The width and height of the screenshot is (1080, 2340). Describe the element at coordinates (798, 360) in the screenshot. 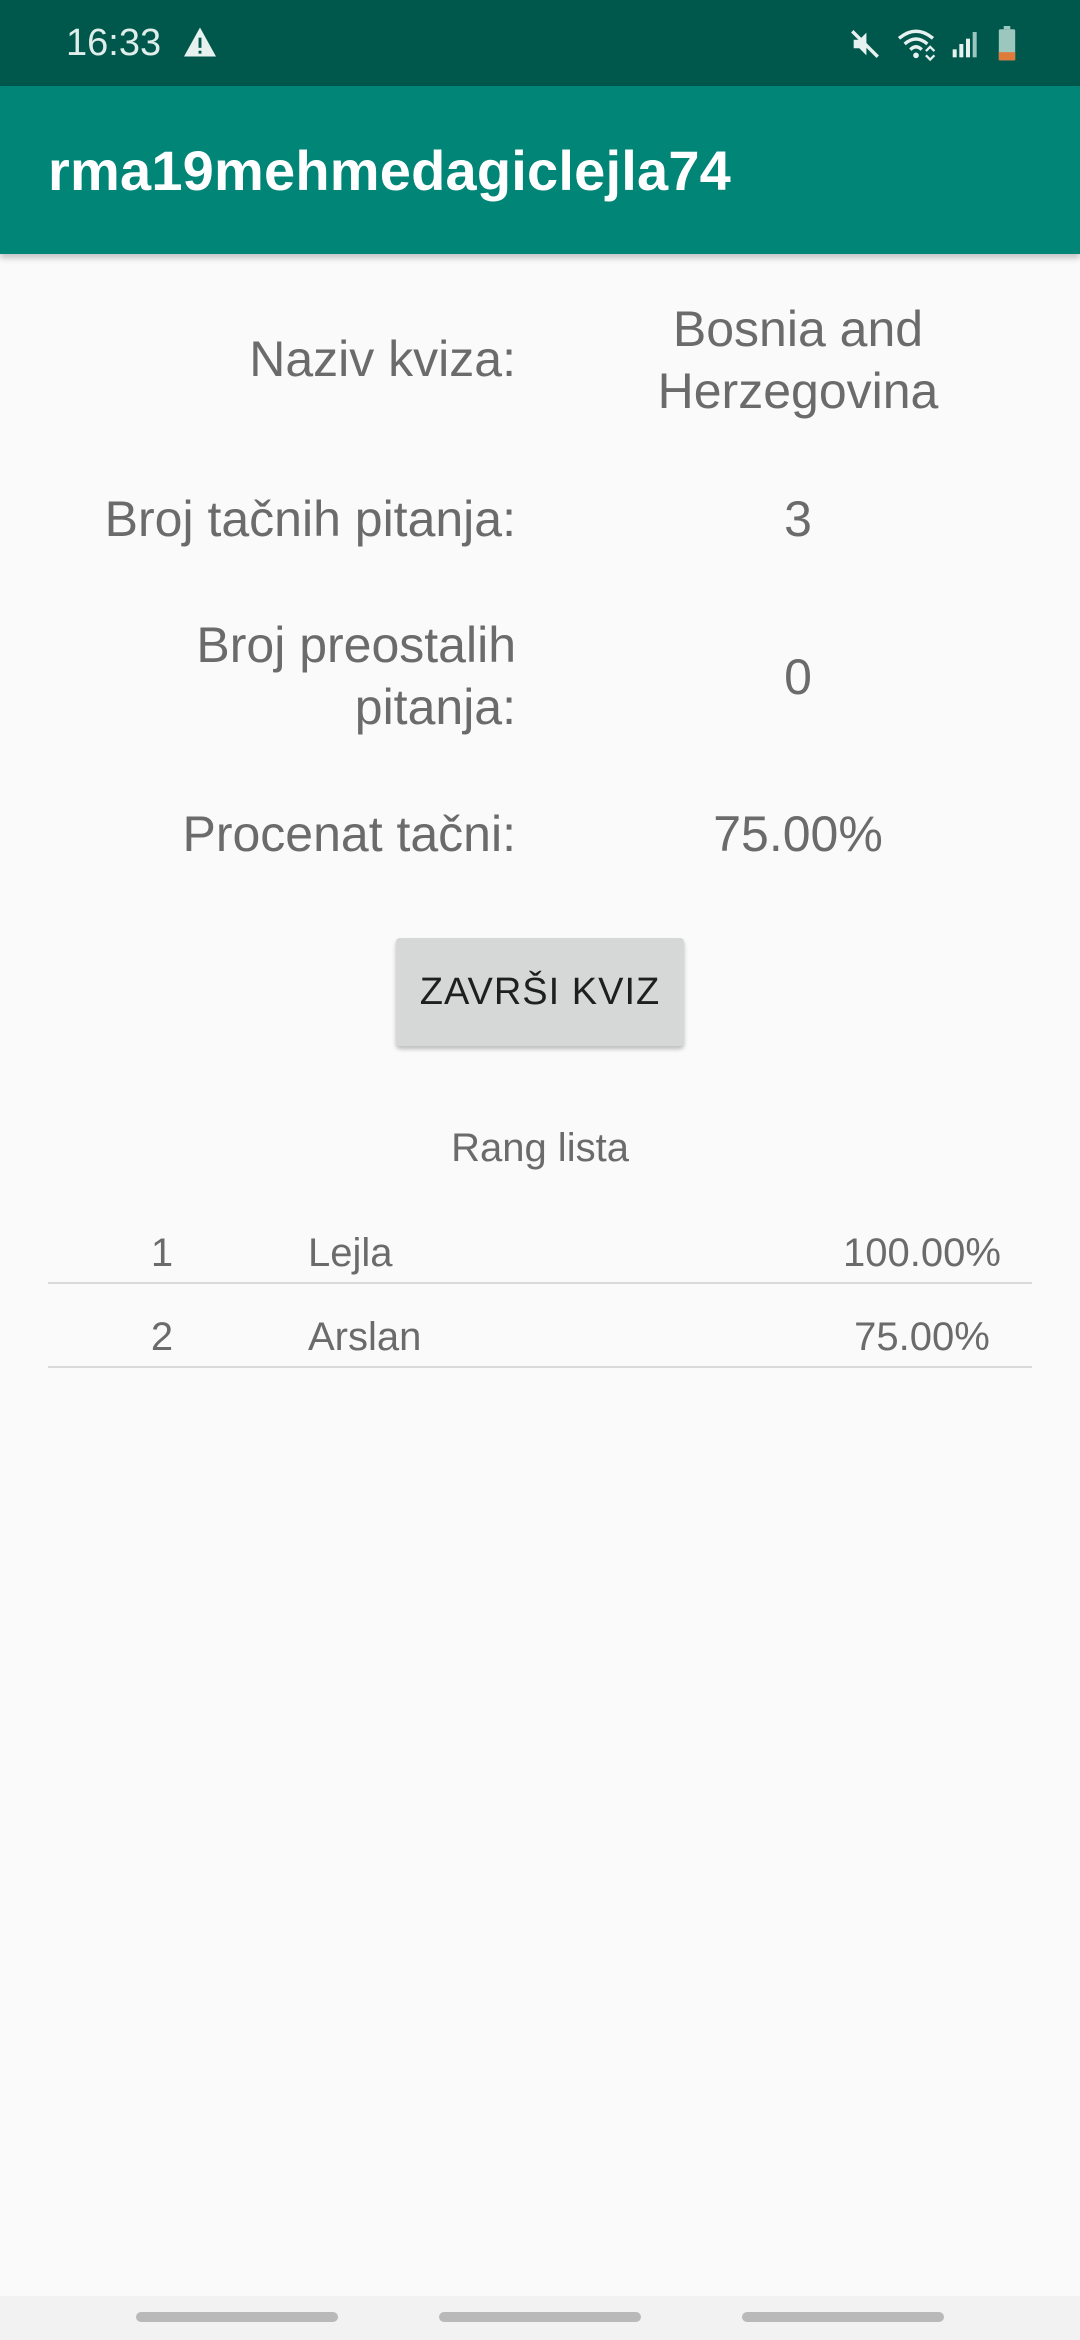

I see `quiz-name-value: Bosnia and Herzegovina` at that location.